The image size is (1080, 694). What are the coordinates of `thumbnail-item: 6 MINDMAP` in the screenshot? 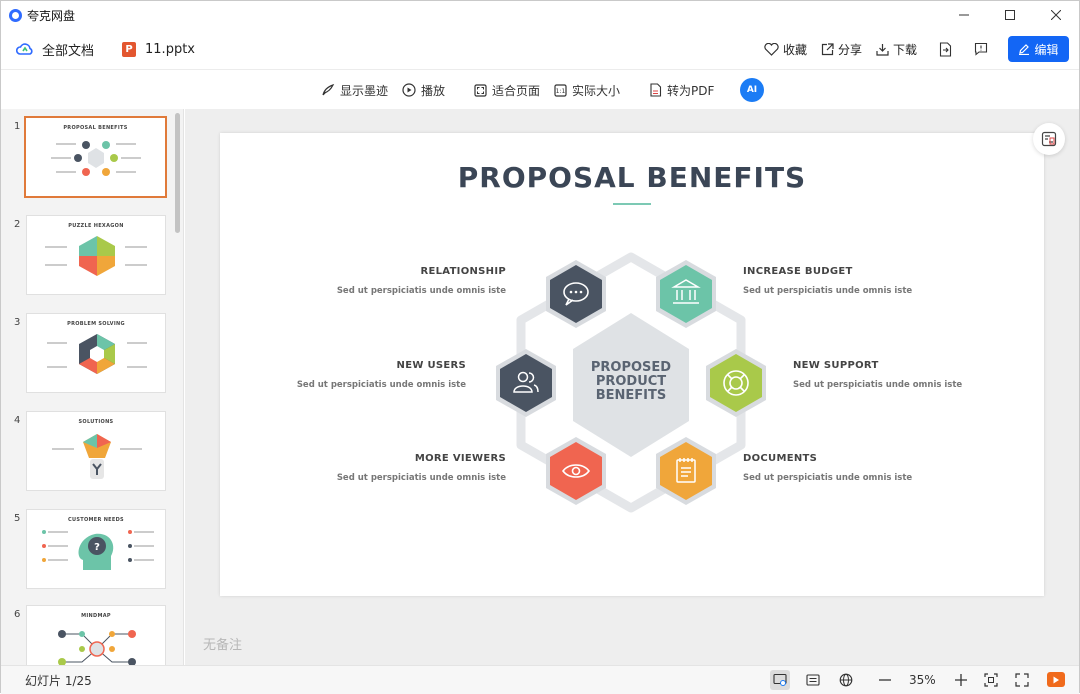 It's located at (88, 635).